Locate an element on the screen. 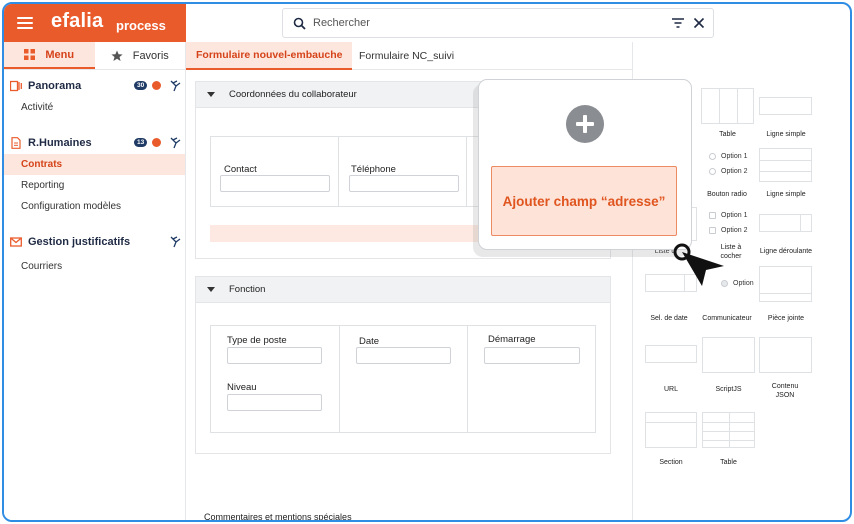 This screenshot has height=524, width=854. search-icon is located at coordinates (299, 23).